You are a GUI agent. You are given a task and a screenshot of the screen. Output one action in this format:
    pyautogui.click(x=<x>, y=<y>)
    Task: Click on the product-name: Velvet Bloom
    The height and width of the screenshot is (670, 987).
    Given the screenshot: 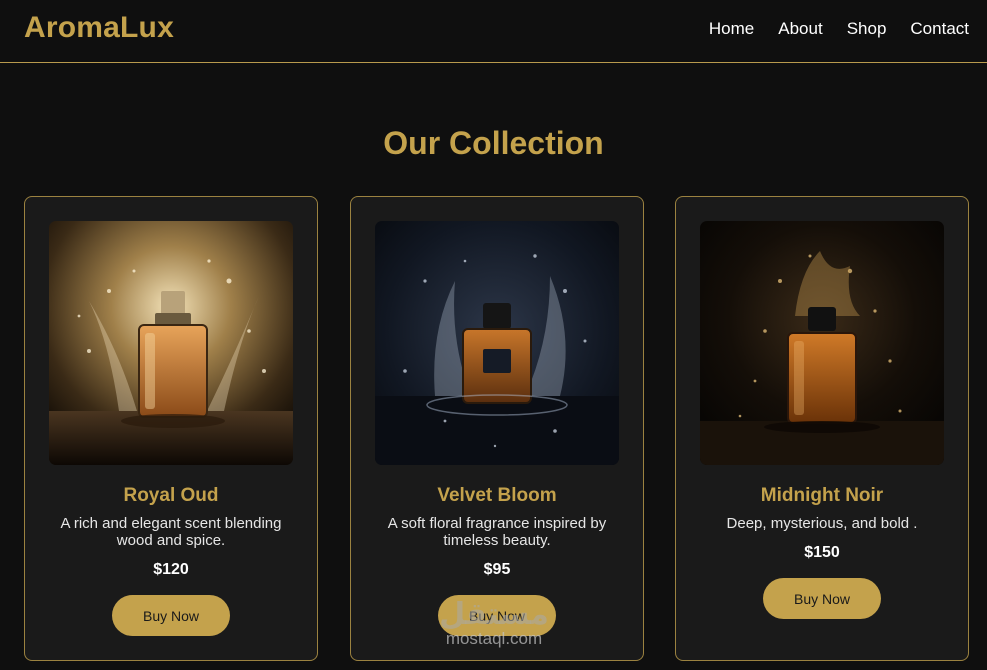 What is the action you would take?
    pyautogui.click(x=497, y=495)
    